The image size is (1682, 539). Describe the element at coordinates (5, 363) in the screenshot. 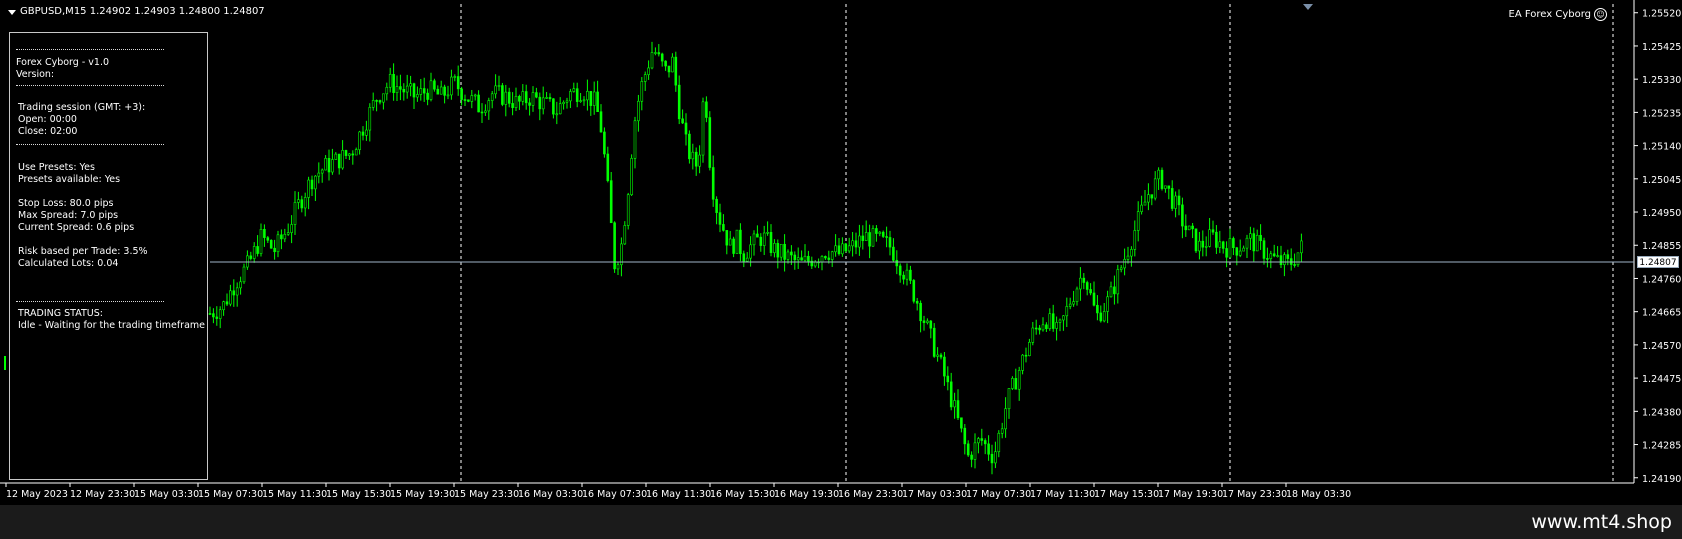

I see `left-edge-marker` at that location.